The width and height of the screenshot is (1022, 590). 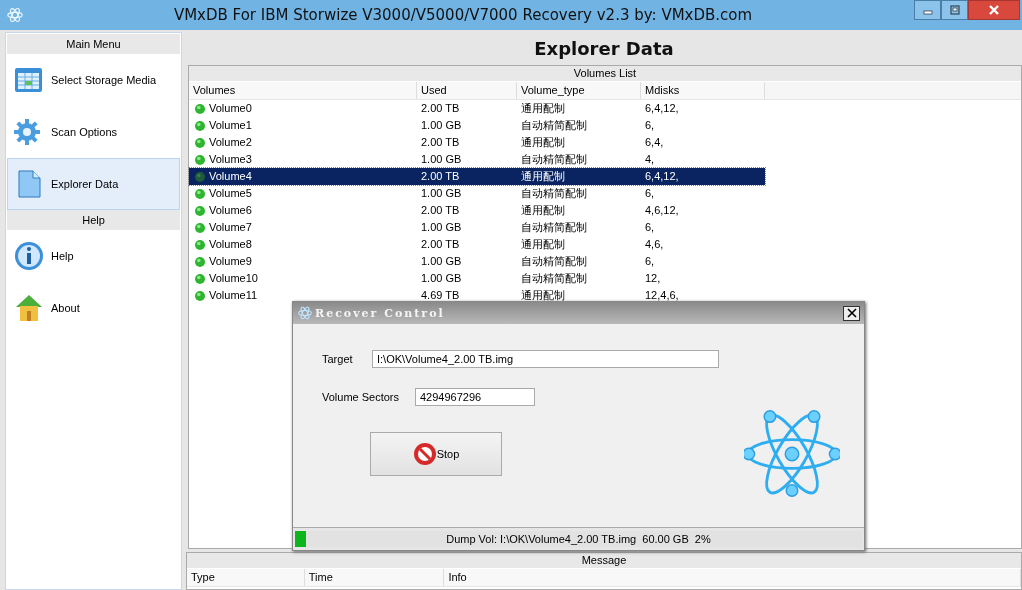 I want to click on sidebar-item: Explorer Data, so click(x=93, y=184).